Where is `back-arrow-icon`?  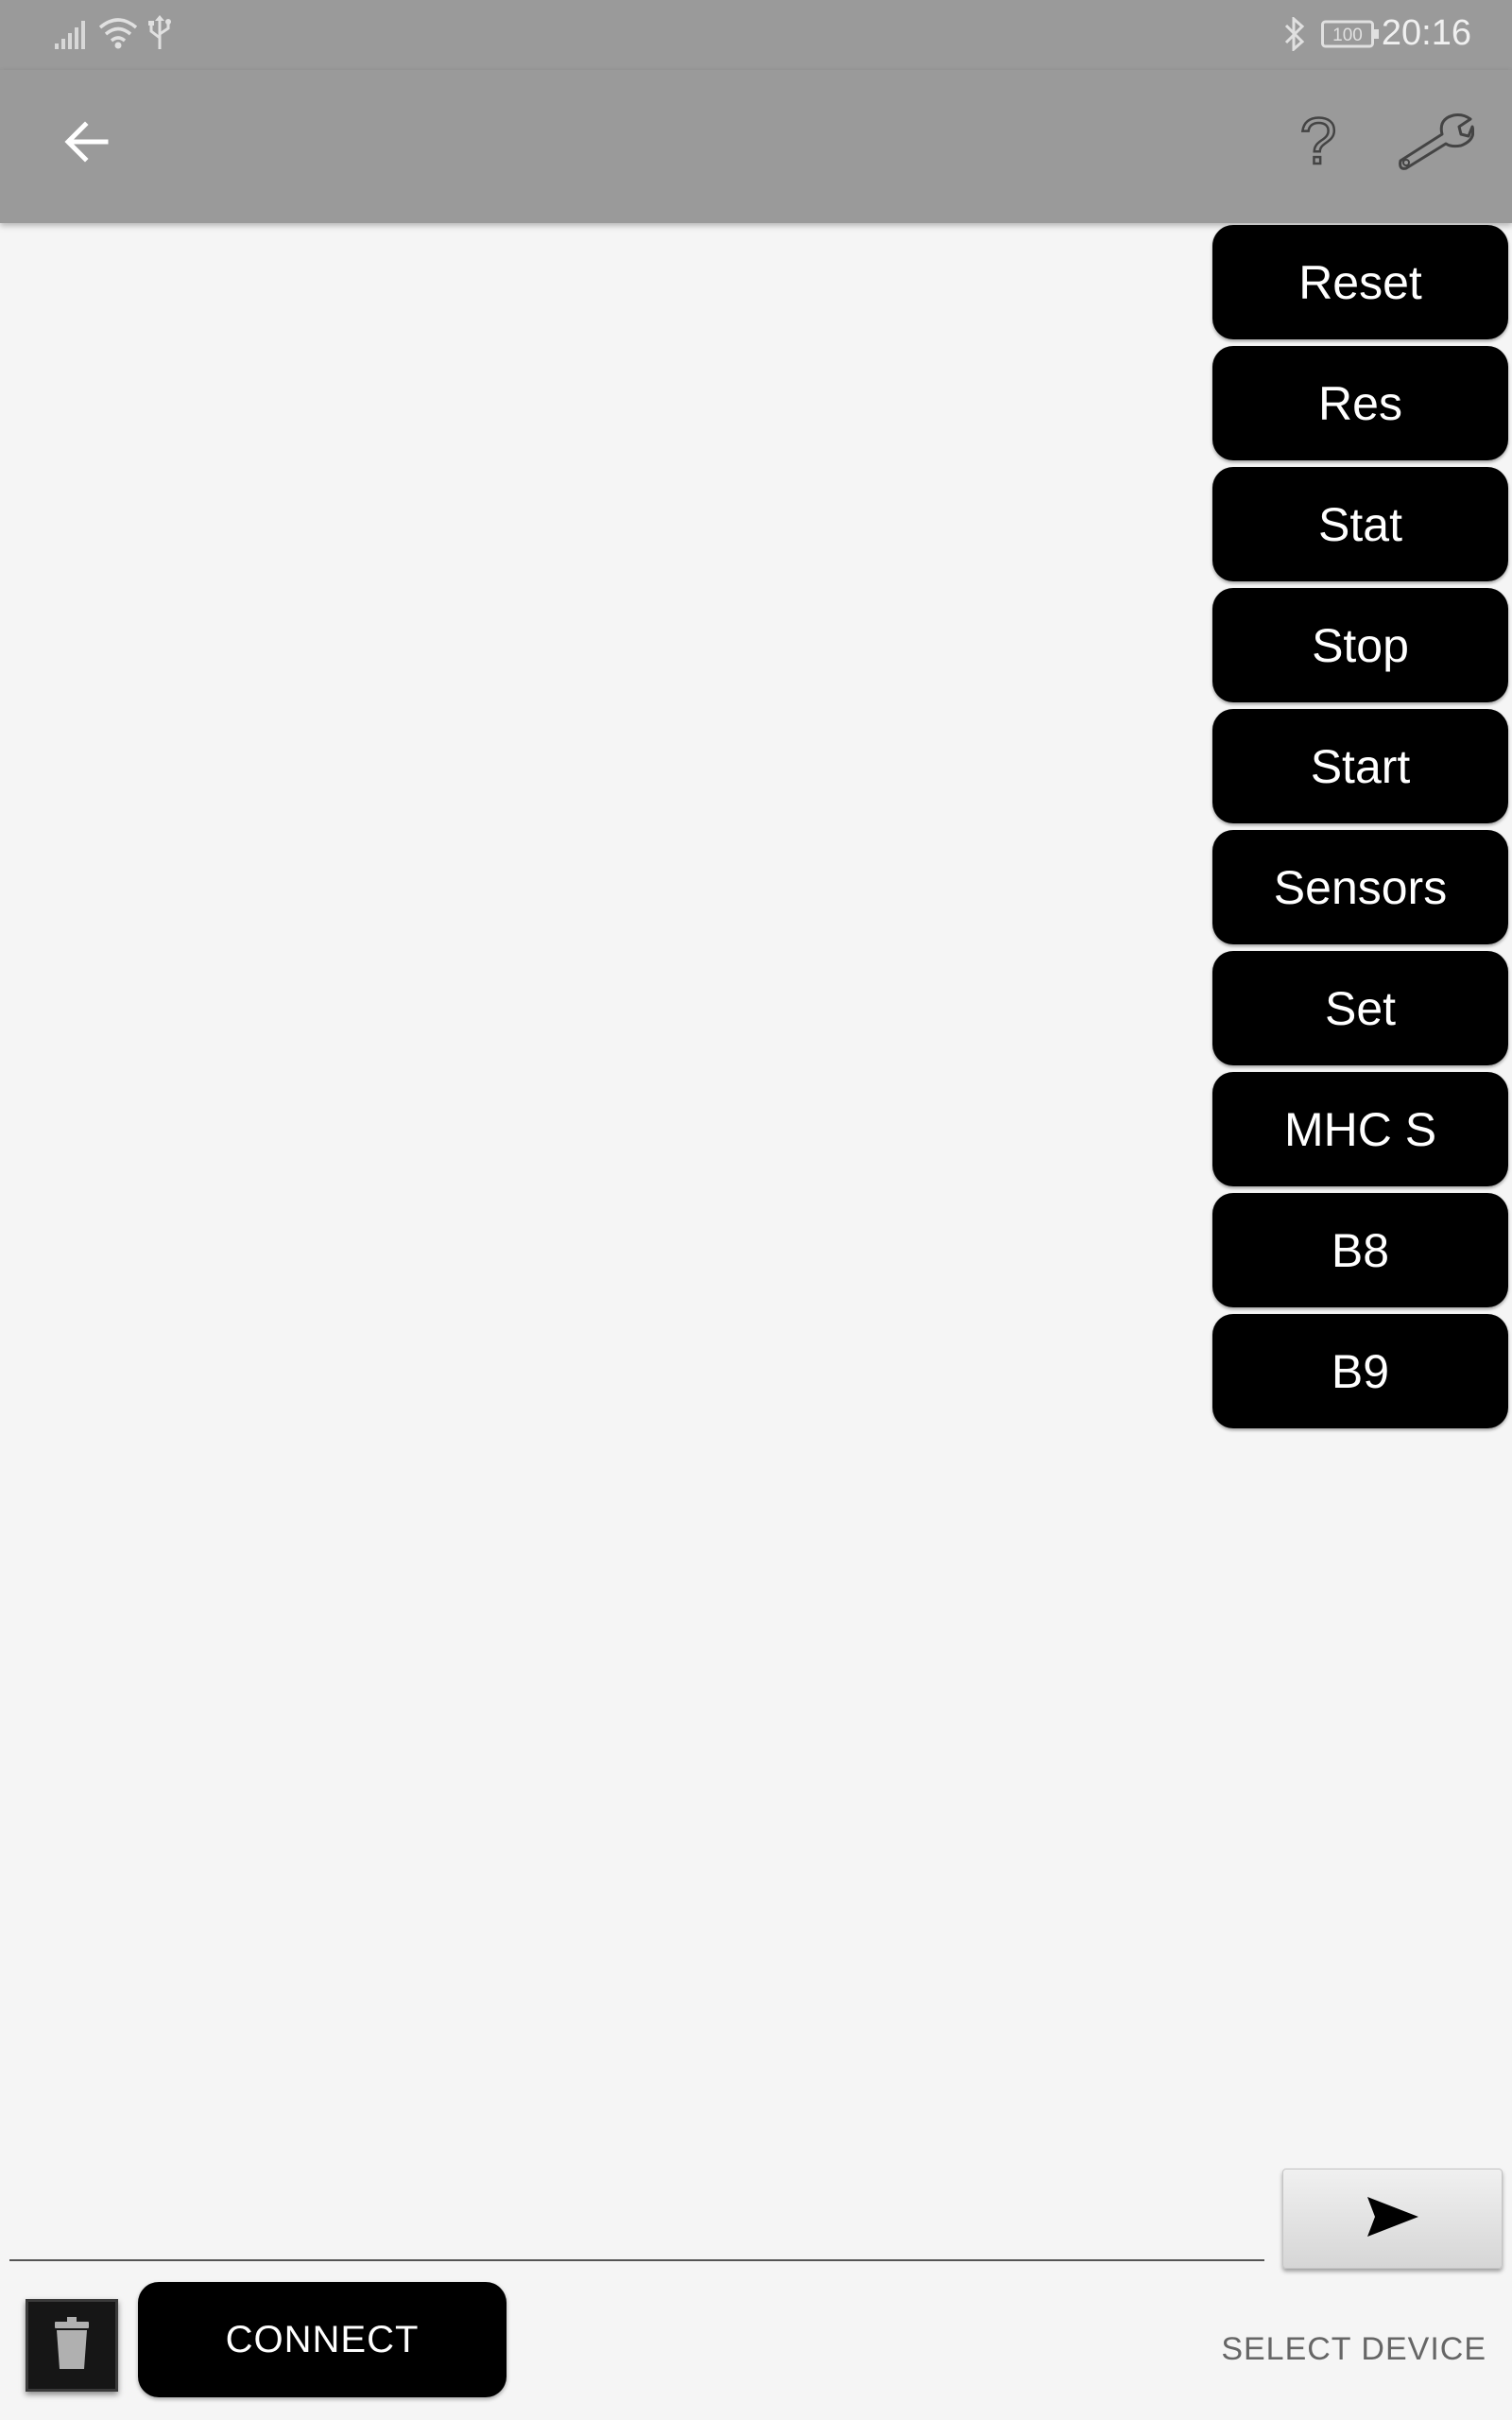 back-arrow-icon is located at coordinates (87, 143).